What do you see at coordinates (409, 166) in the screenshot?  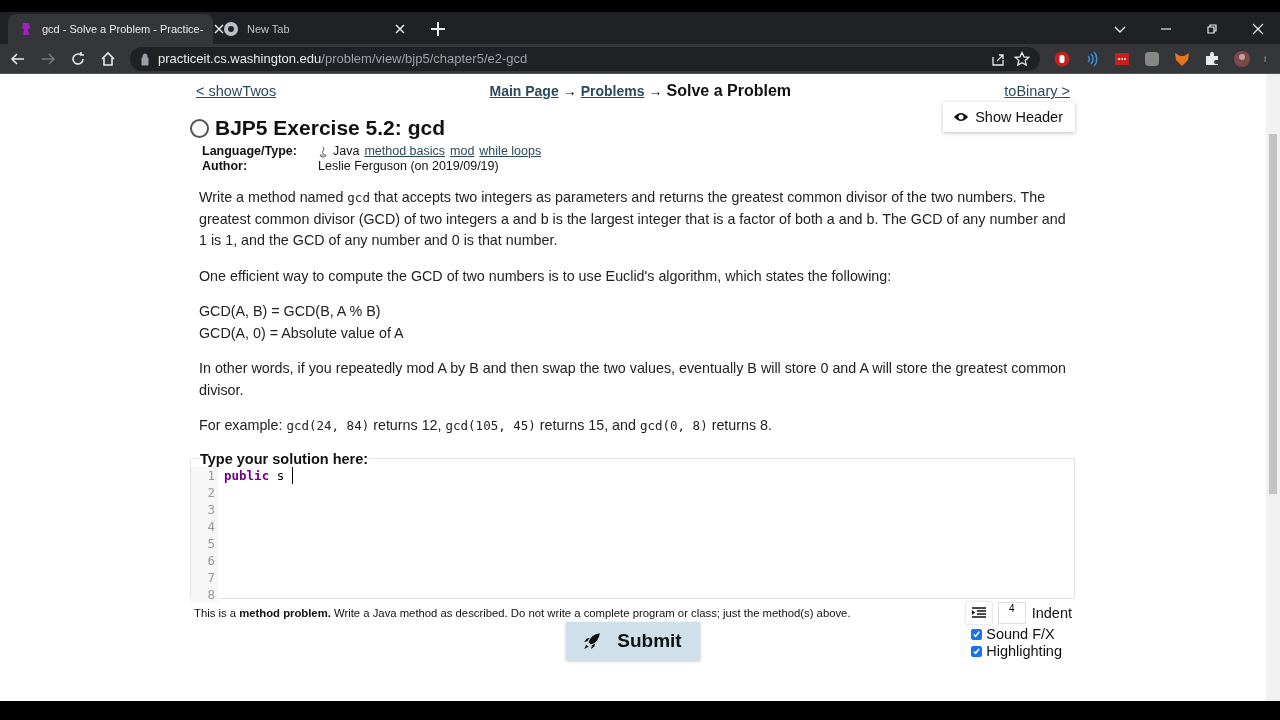 I see `author-text: Leslie Ferguson (on 2019/09/19)` at bounding box center [409, 166].